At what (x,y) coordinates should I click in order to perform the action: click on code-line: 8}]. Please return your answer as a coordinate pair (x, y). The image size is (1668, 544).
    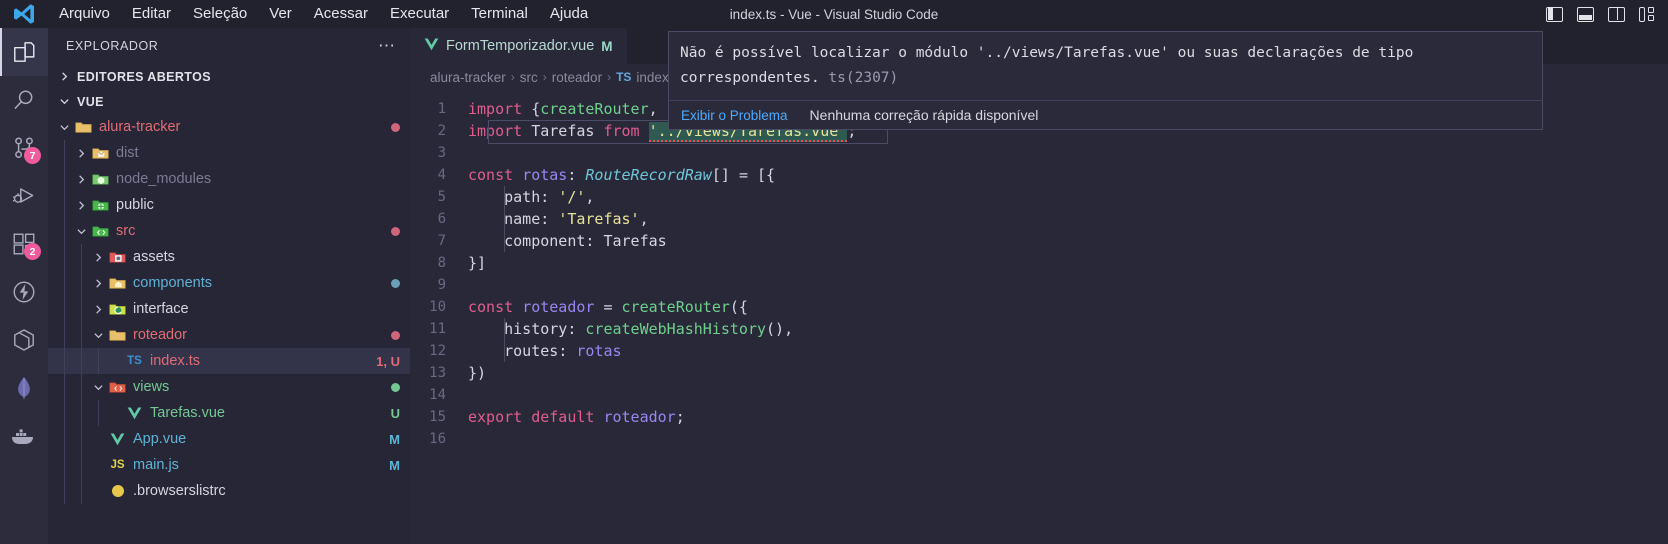
    Looking at the image, I should click on (1039, 263).